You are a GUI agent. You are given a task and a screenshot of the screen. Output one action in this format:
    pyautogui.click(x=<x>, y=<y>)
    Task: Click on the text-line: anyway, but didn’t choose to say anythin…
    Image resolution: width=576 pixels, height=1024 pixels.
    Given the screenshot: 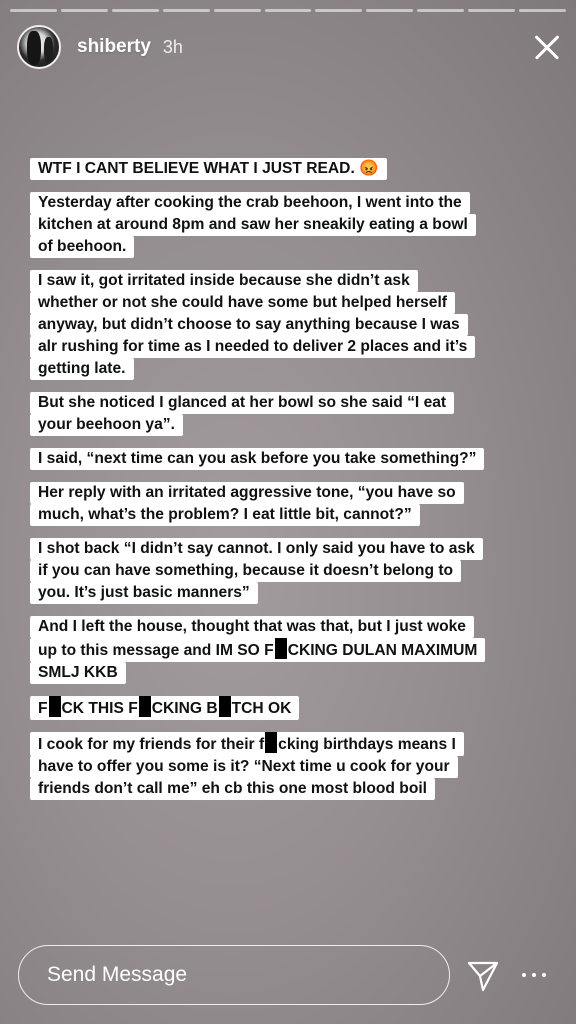 What is the action you would take?
    pyautogui.click(x=249, y=325)
    